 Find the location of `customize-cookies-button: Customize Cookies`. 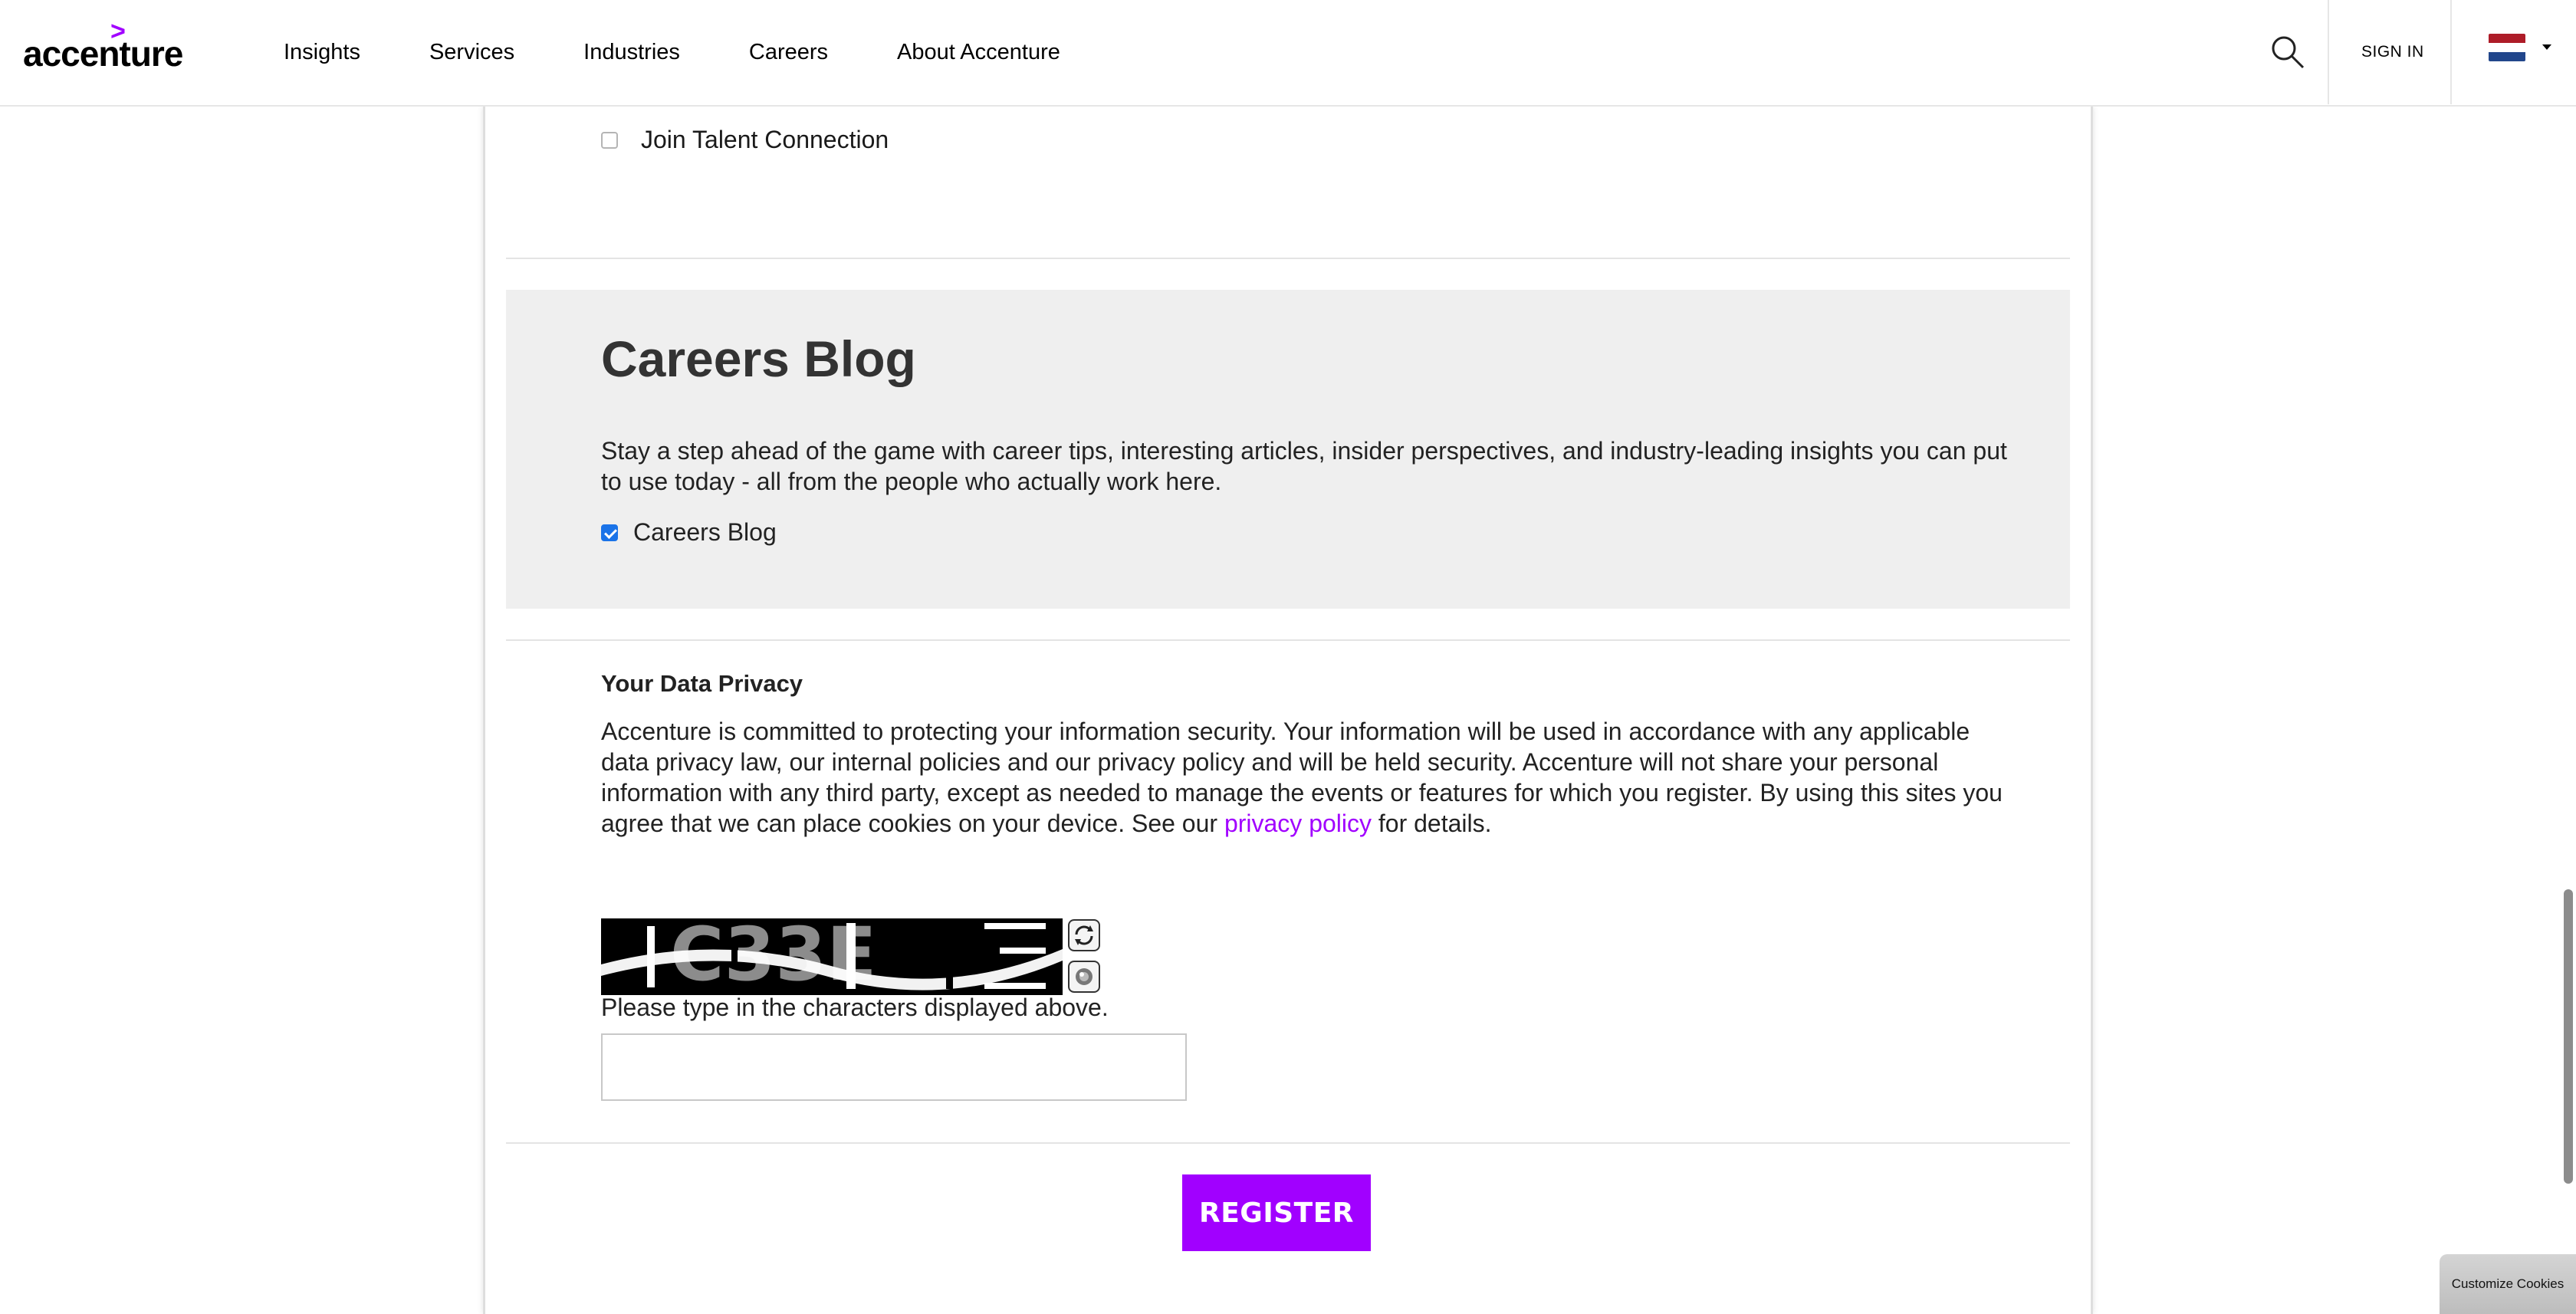

customize-cookies-button: Customize Cookies is located at coordinates (2508, 1284).